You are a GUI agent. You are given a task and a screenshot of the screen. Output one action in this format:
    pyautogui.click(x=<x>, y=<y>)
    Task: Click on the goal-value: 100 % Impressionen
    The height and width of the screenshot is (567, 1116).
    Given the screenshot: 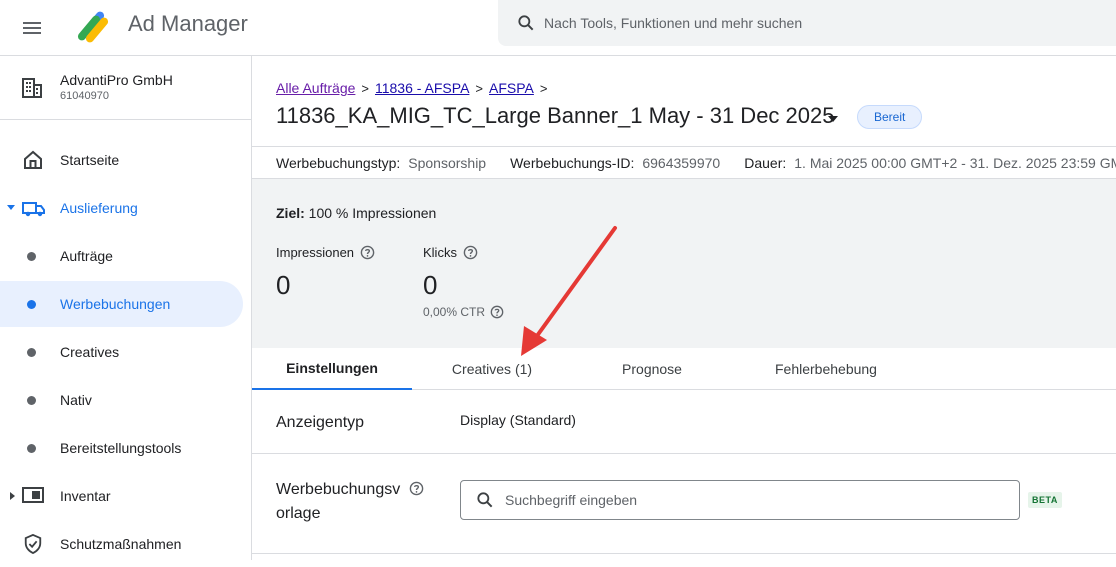 What is the action you would take?
    pyautogui.click(x=372, y=213)
    